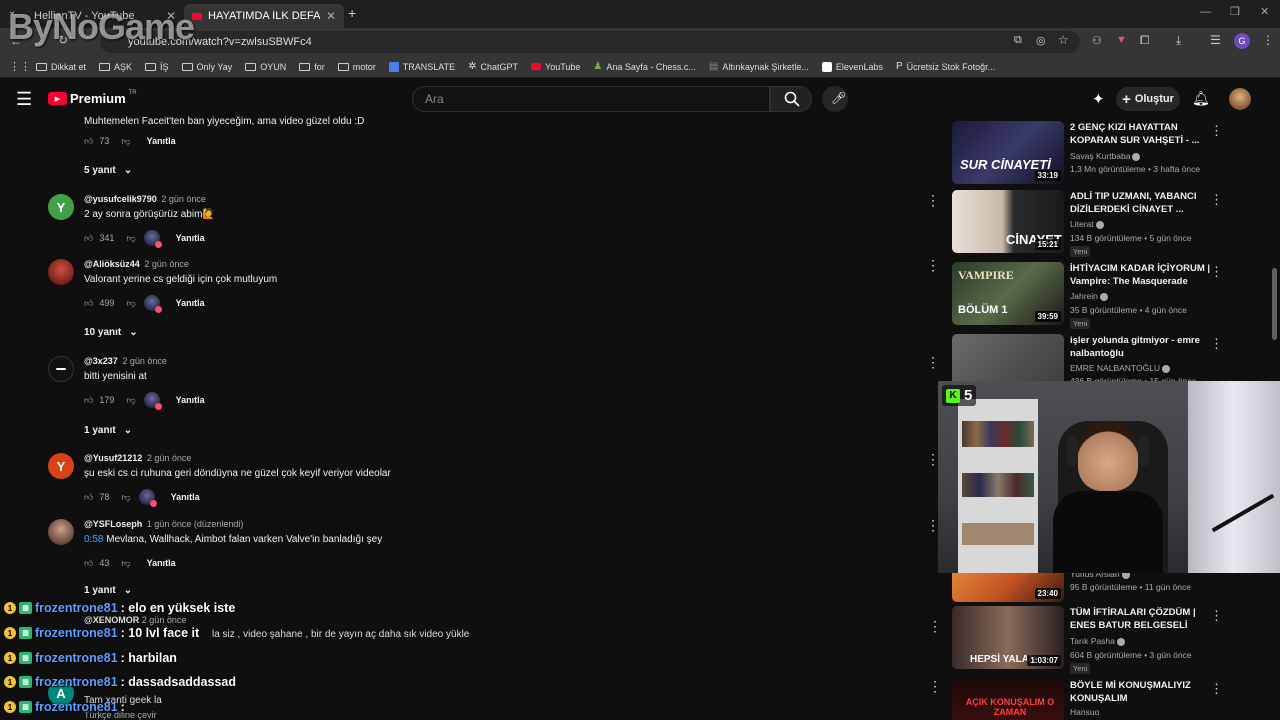 This screenshot has width=1280, height=720. I want to click on bookmark-ask: AŞK, so click(115, 67).